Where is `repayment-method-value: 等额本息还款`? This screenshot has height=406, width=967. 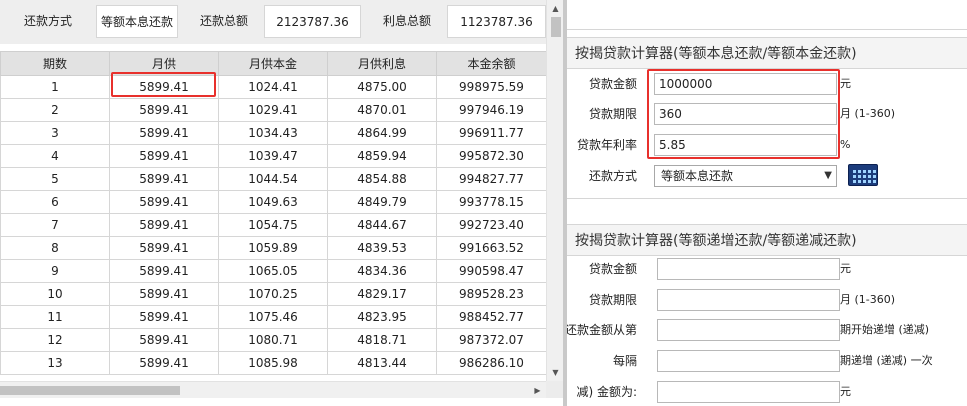 repayment-method-value: 等额本息还款 is located at coordinates (697, 176).